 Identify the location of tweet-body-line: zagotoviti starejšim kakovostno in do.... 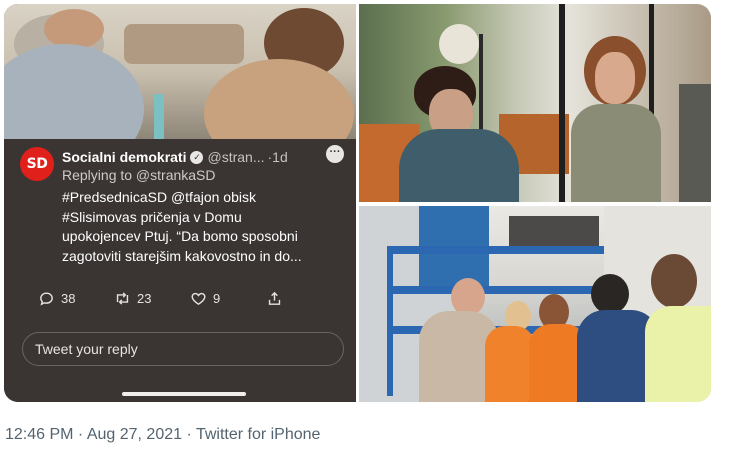
(182, 255).